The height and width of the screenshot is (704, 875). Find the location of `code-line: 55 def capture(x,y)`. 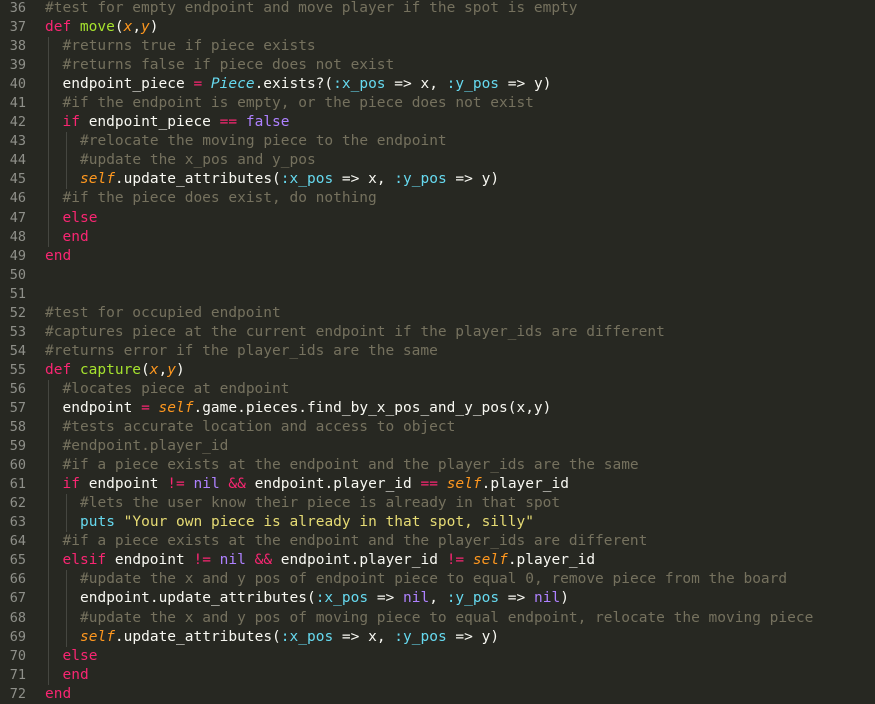

code-line: 55 def capture(x,y) is located at coordinates (437, 370).